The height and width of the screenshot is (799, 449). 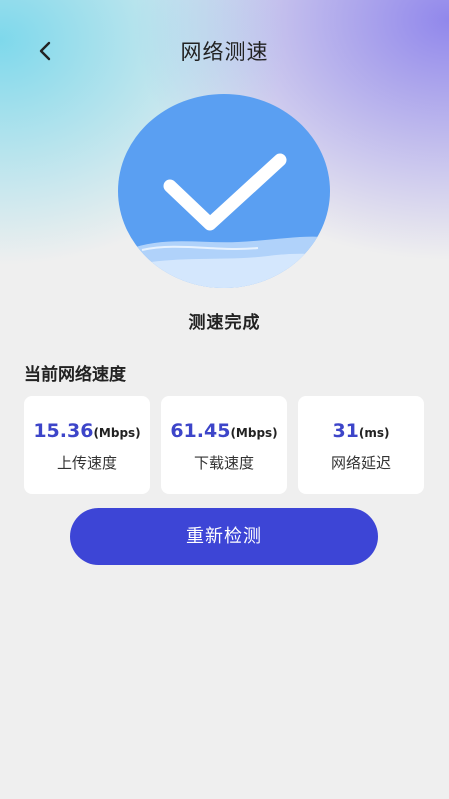 I want to click on app-header: 网络测速, so click(x=224, y=50).